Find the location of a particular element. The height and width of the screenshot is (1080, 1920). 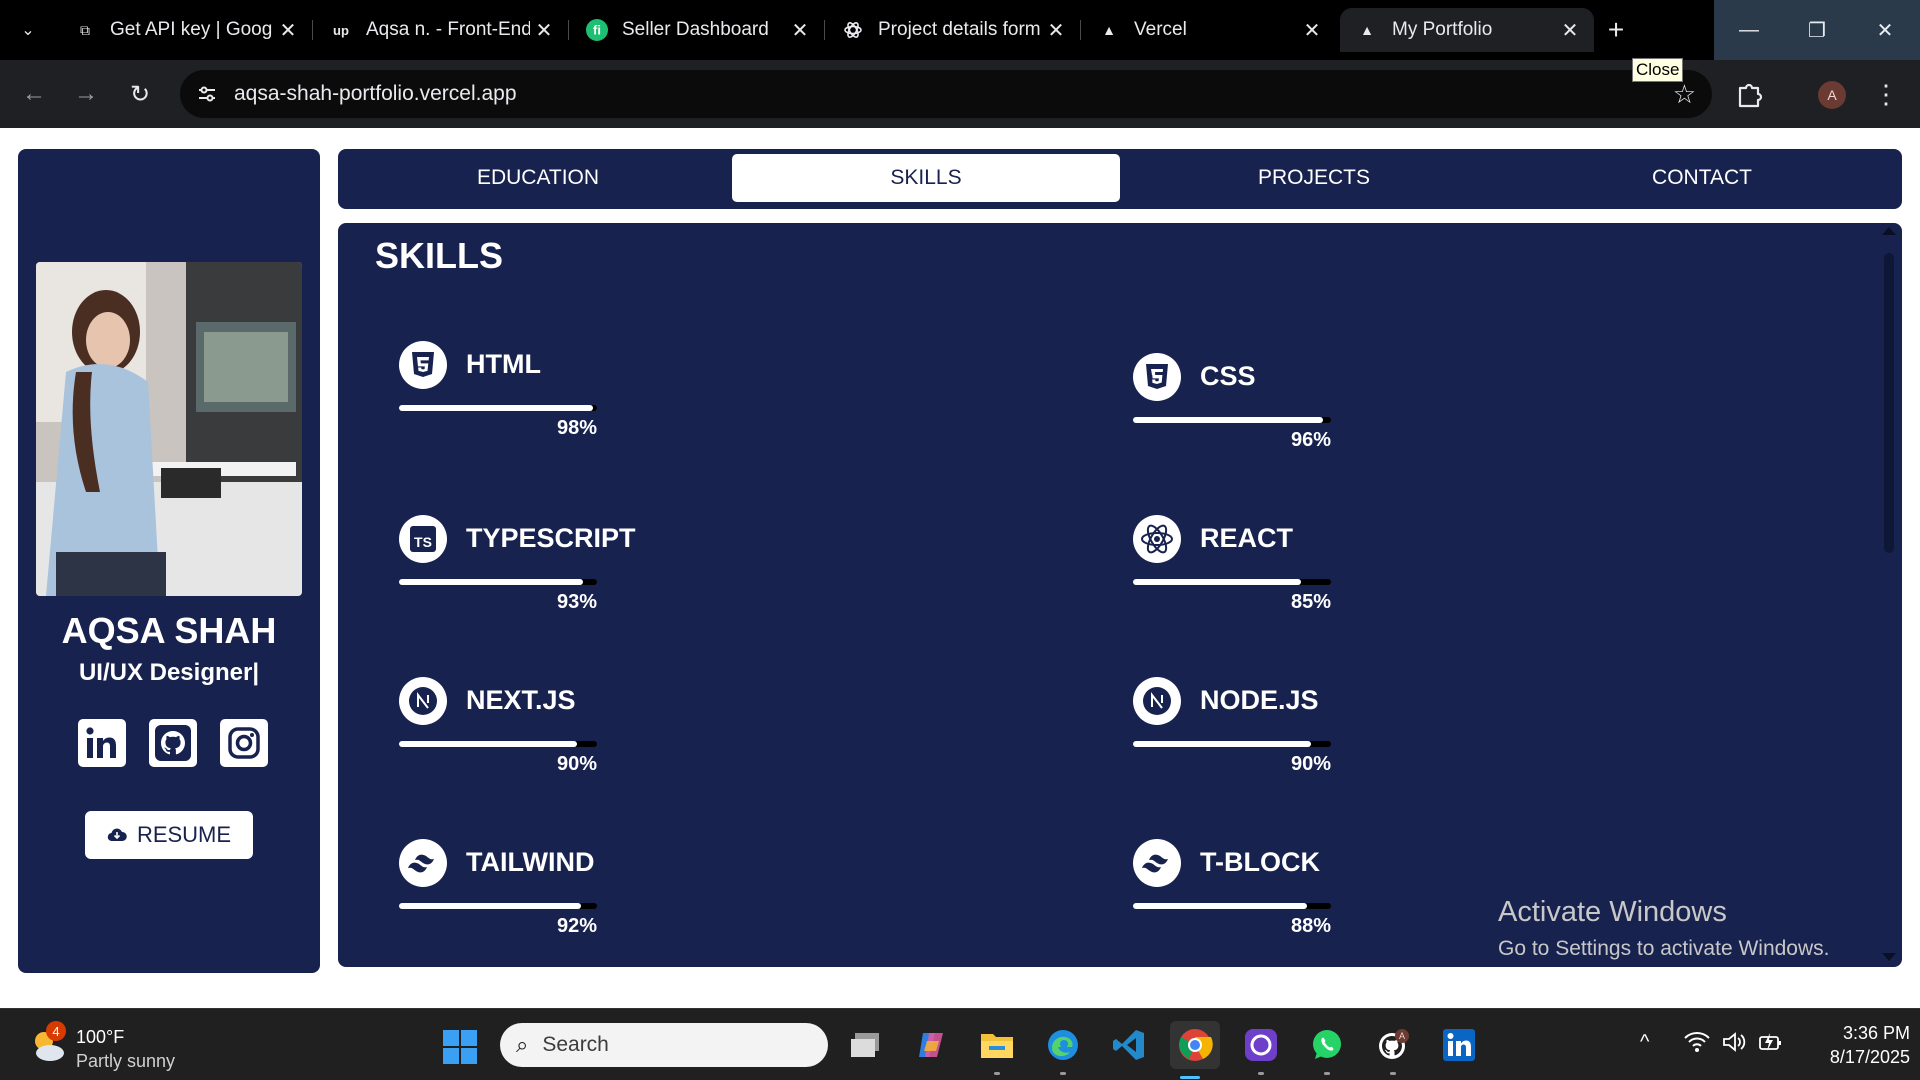

linkedin-icon is located at coordinates (102, 743).